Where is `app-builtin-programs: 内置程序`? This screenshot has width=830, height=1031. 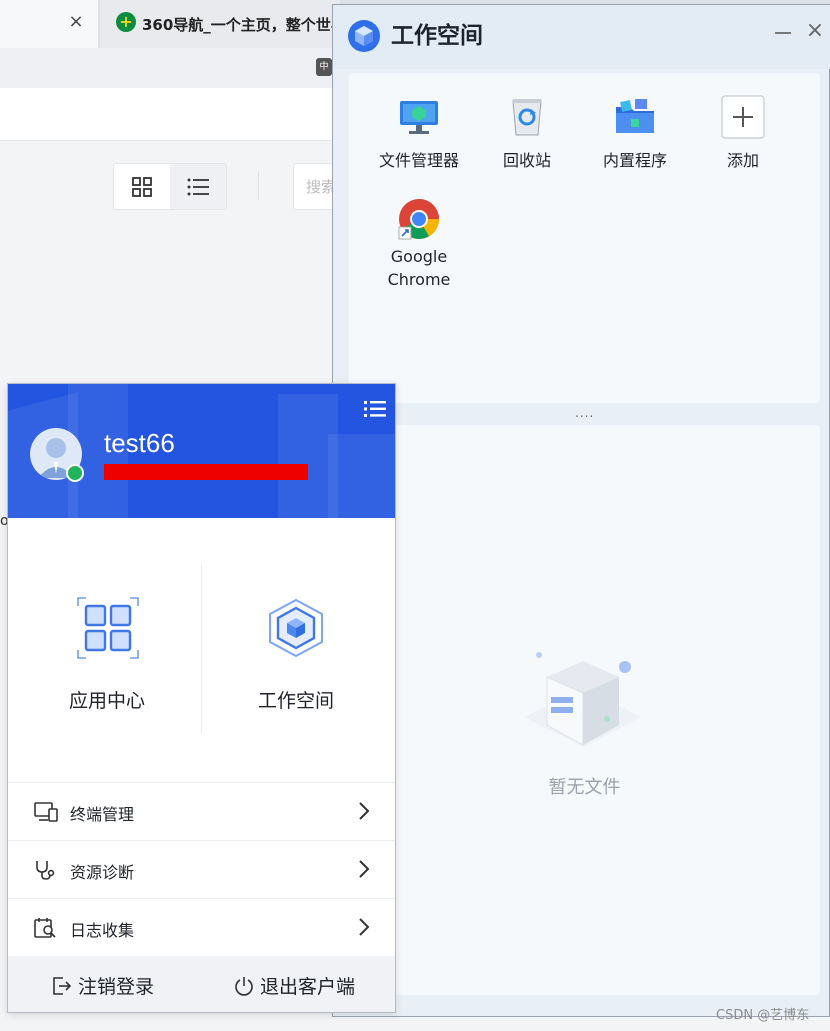
app-builtin-programs: 内置程序 is located at coordinates (635, 133).